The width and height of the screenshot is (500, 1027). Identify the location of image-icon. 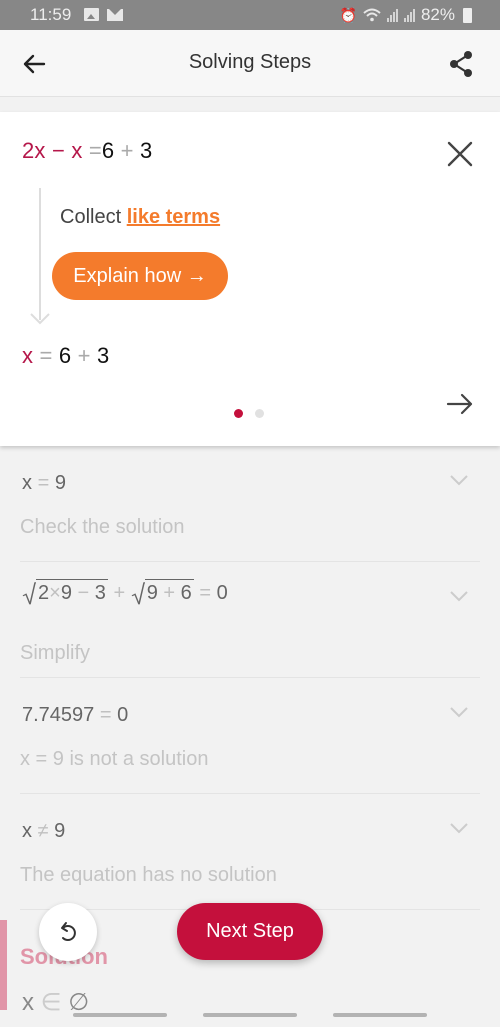
(91, 14).